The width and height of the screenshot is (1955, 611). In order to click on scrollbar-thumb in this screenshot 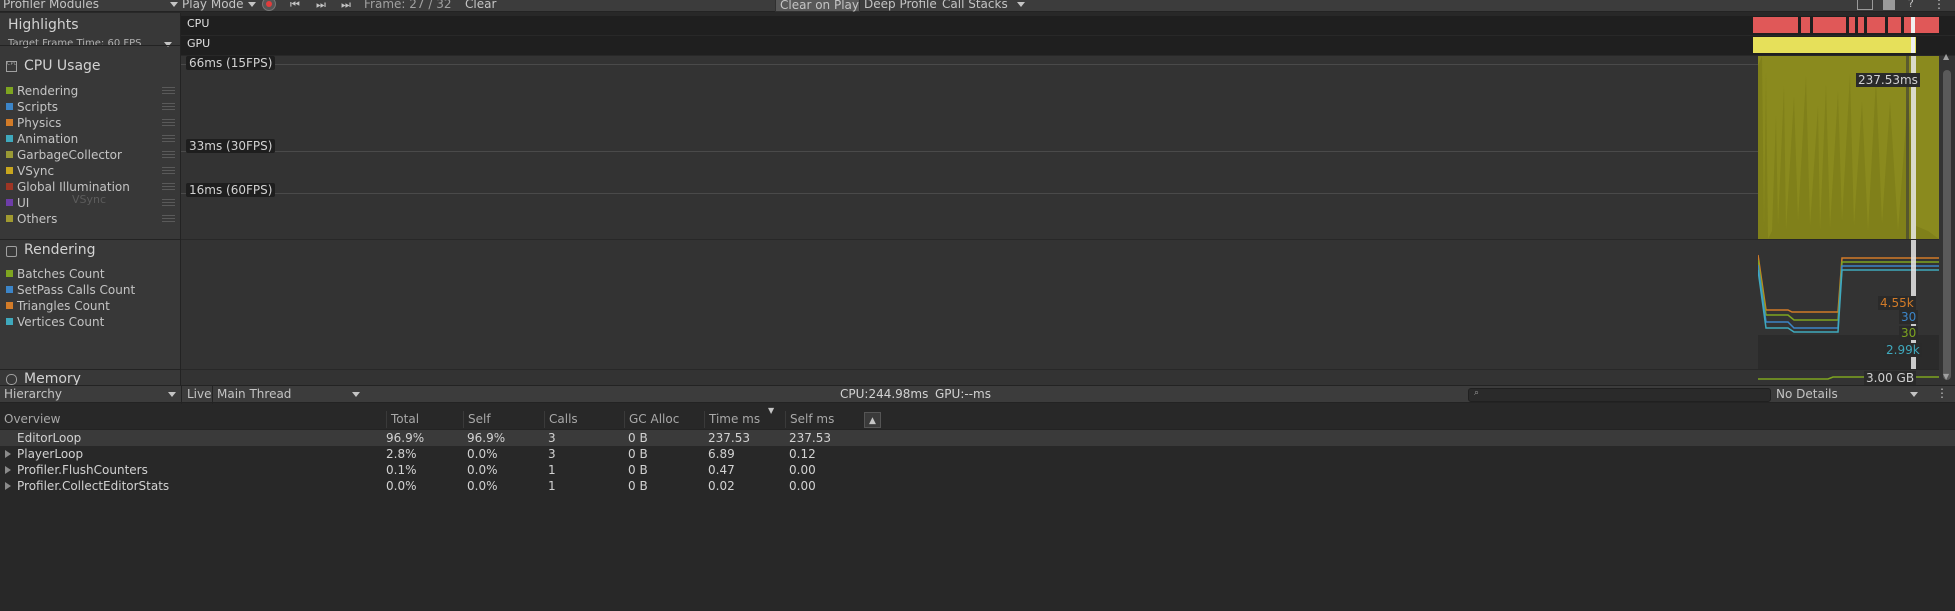, I will do `click(1947, 225)`.